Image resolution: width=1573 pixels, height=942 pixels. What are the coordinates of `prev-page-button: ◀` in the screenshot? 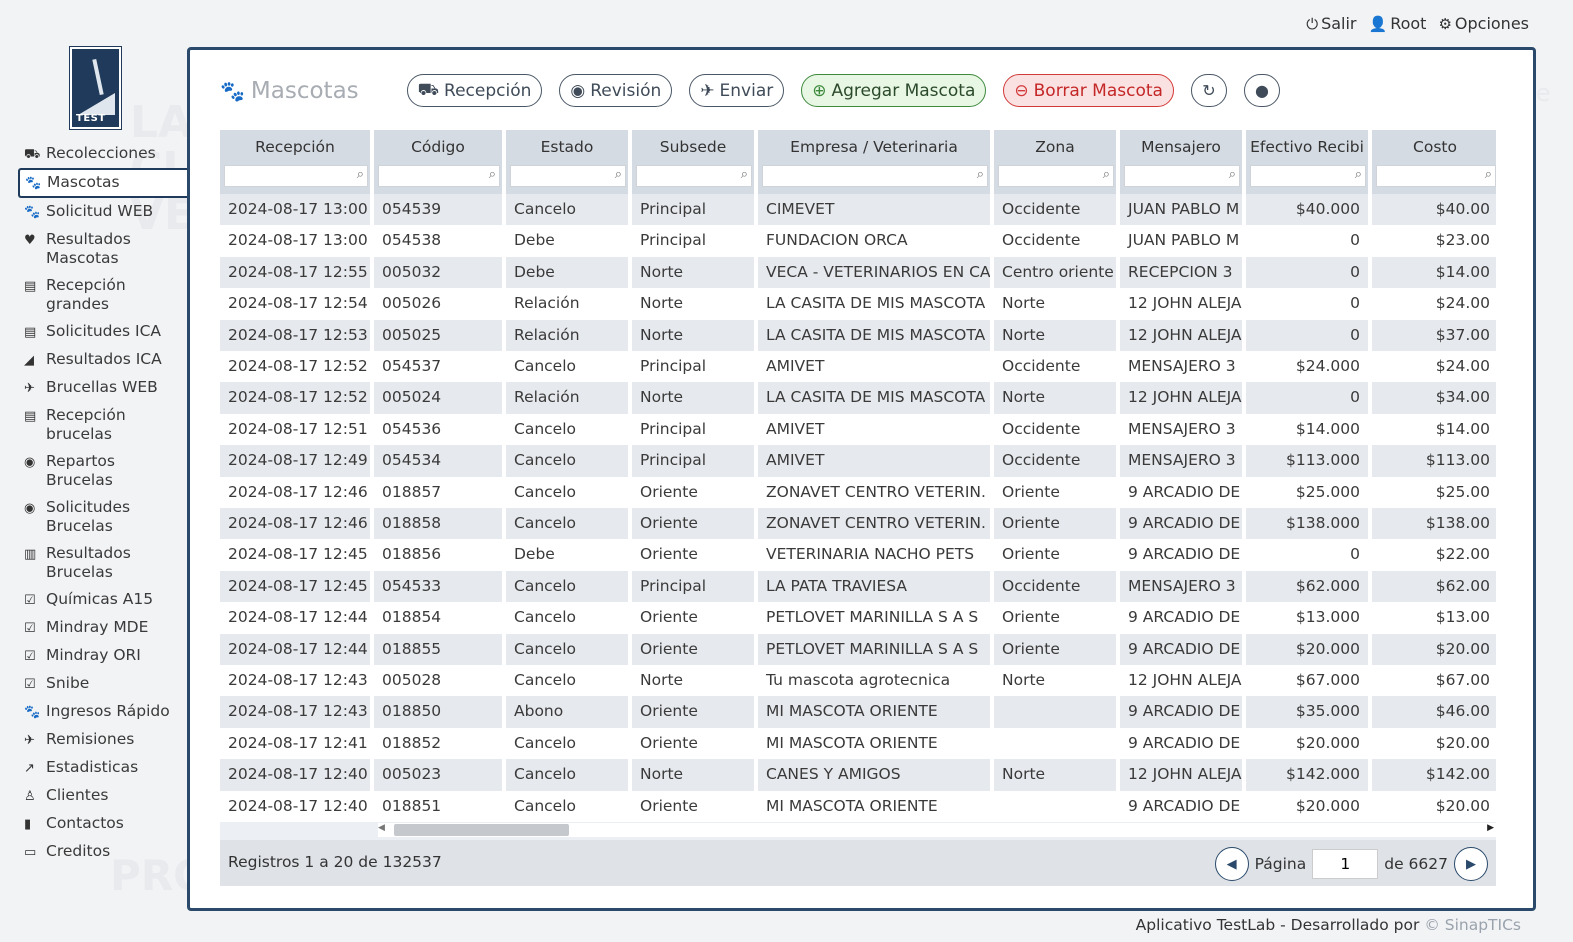 It's located at (1231, 864).